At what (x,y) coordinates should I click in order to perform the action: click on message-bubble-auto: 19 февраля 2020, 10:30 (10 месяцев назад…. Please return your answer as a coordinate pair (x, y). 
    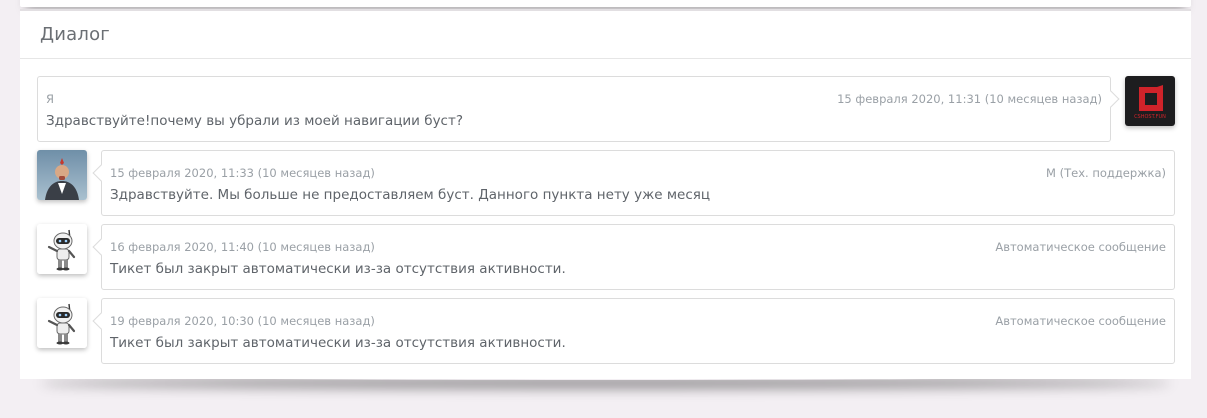
    Looking at the image, I should click on (638, 331).